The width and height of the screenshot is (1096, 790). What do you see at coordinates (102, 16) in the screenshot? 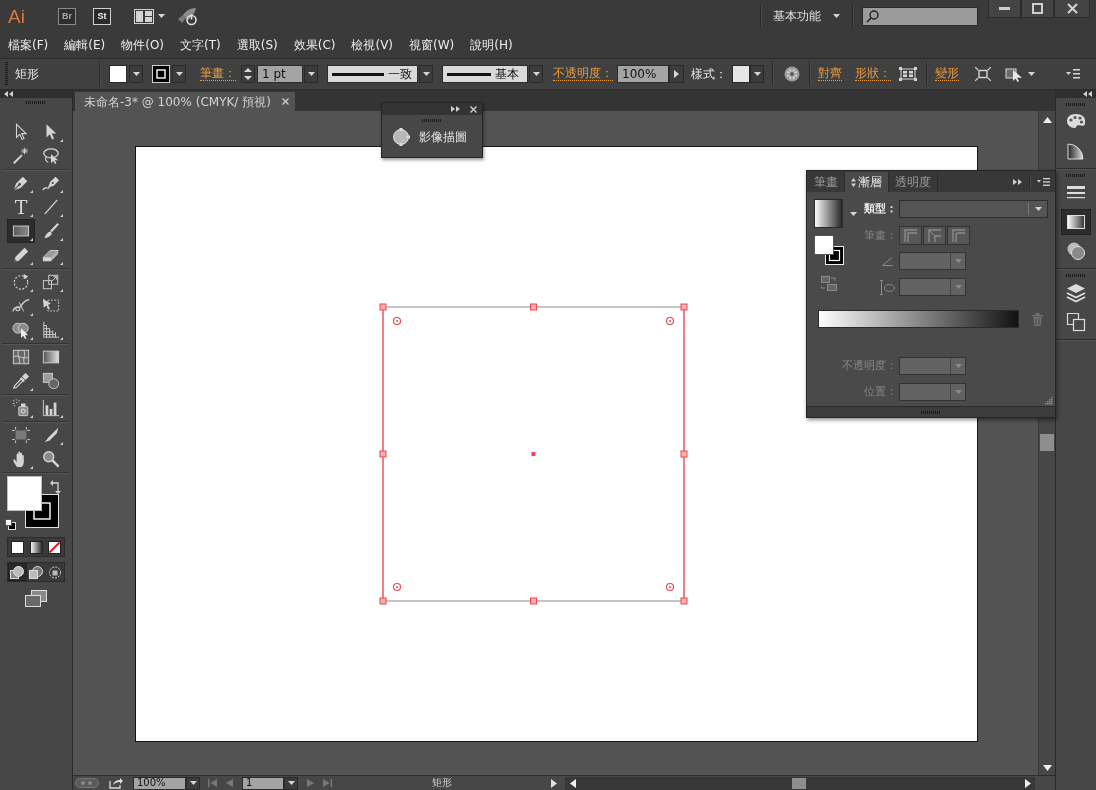
I see `app-button: St` at bounding box center [102, 16].